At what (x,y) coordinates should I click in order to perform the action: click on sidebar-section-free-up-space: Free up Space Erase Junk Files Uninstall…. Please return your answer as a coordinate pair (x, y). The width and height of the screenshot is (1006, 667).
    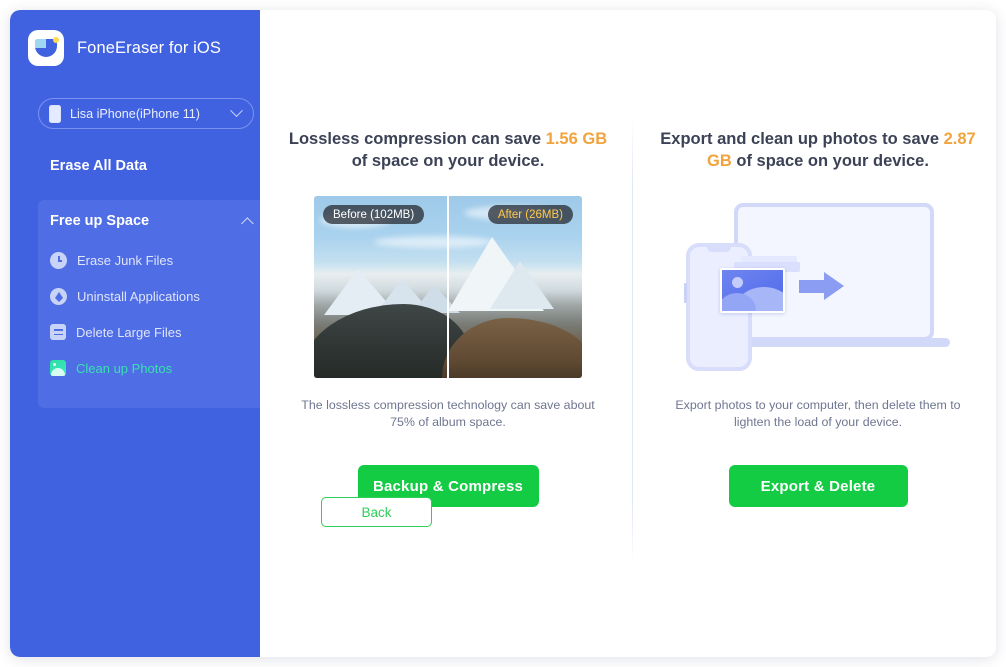
    Looking at the image, I should click on (154, 304).